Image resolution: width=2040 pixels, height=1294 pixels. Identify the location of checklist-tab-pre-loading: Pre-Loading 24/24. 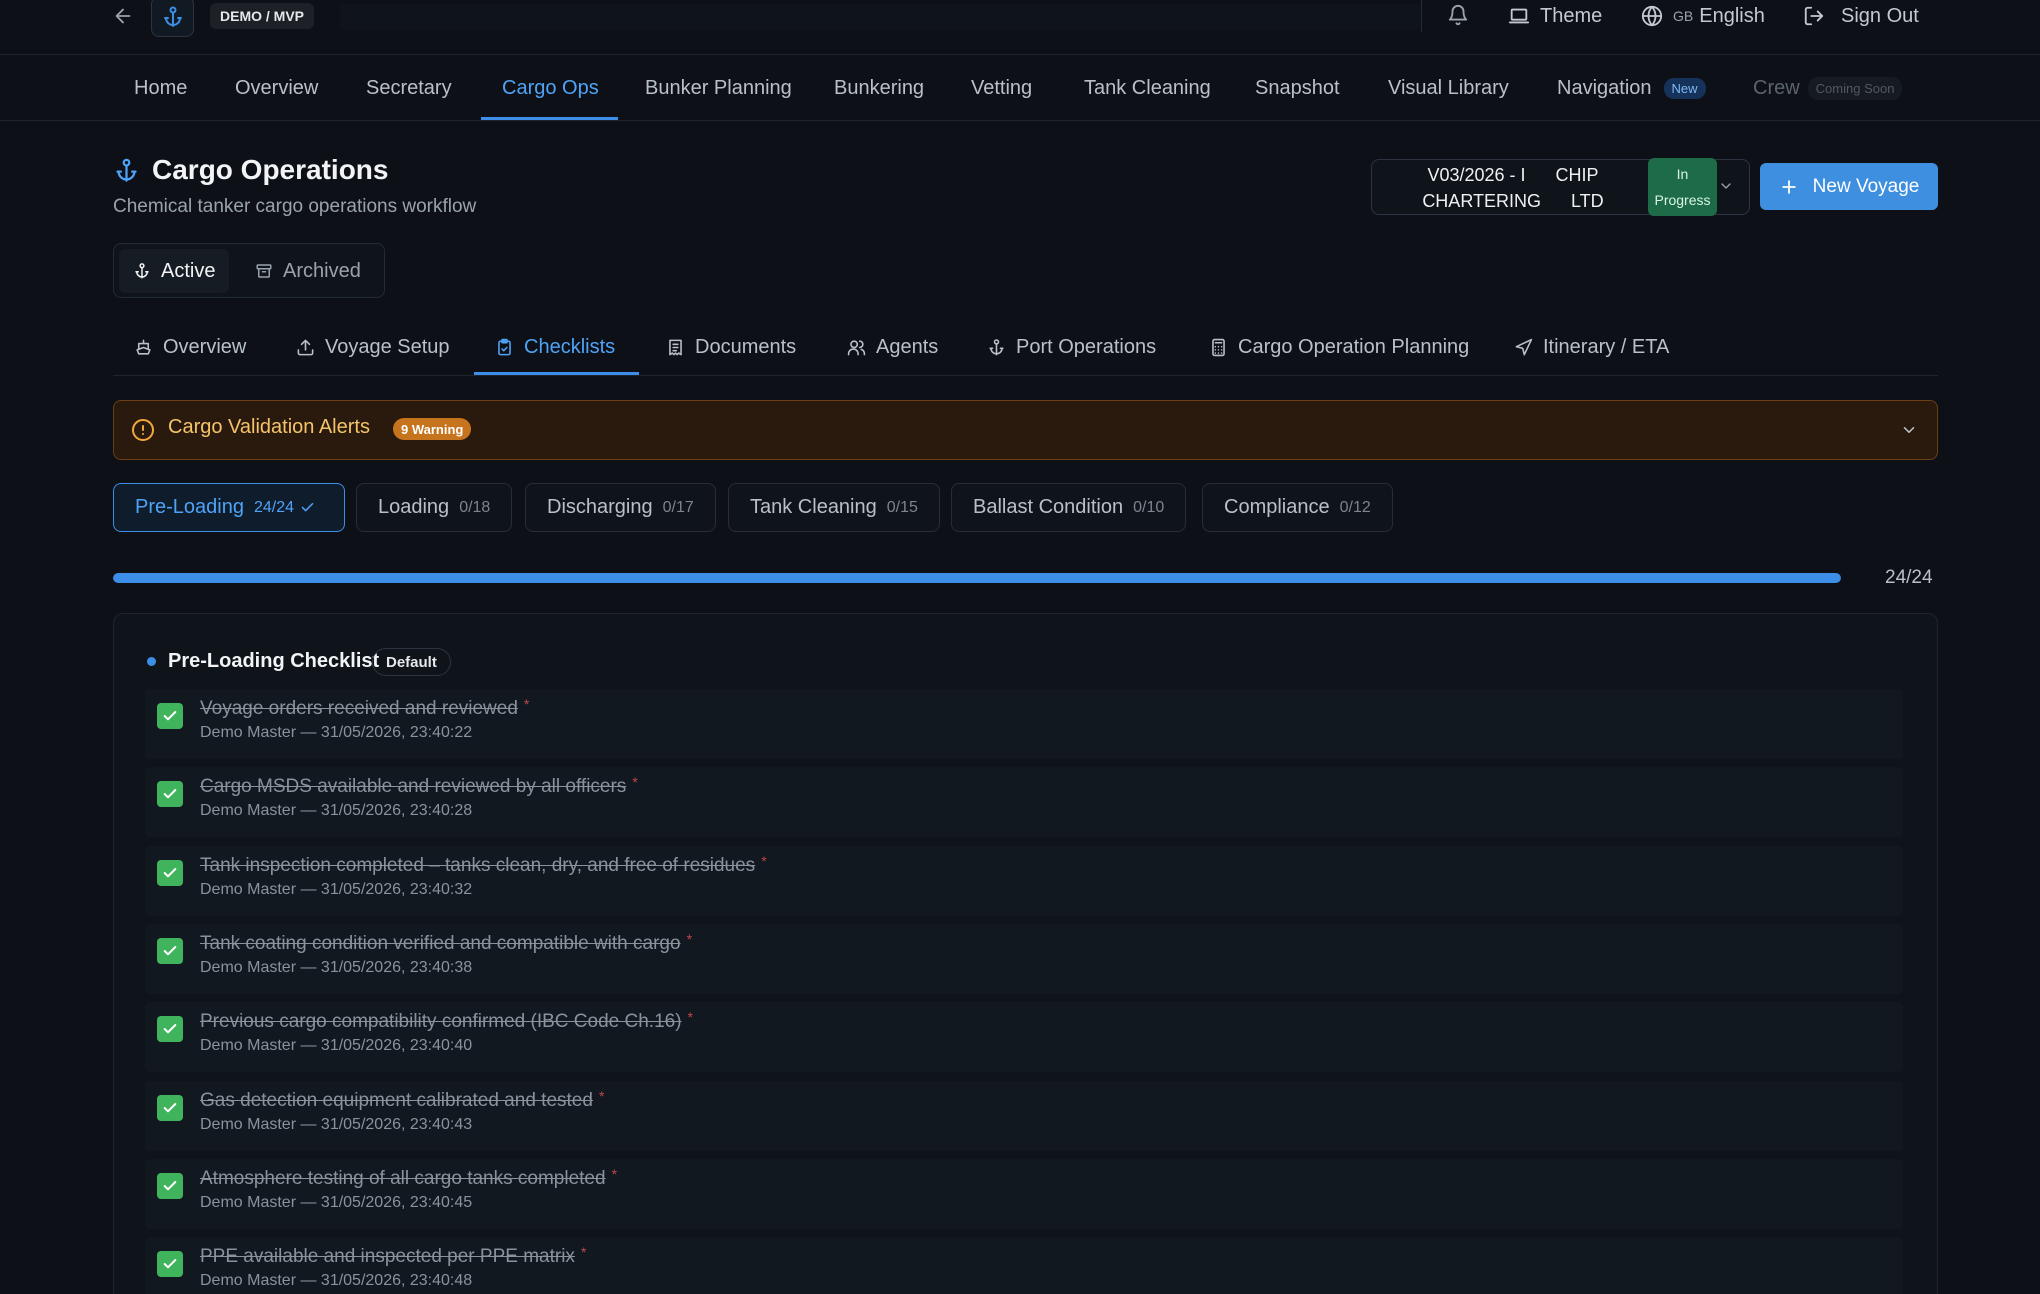
(229, 507).